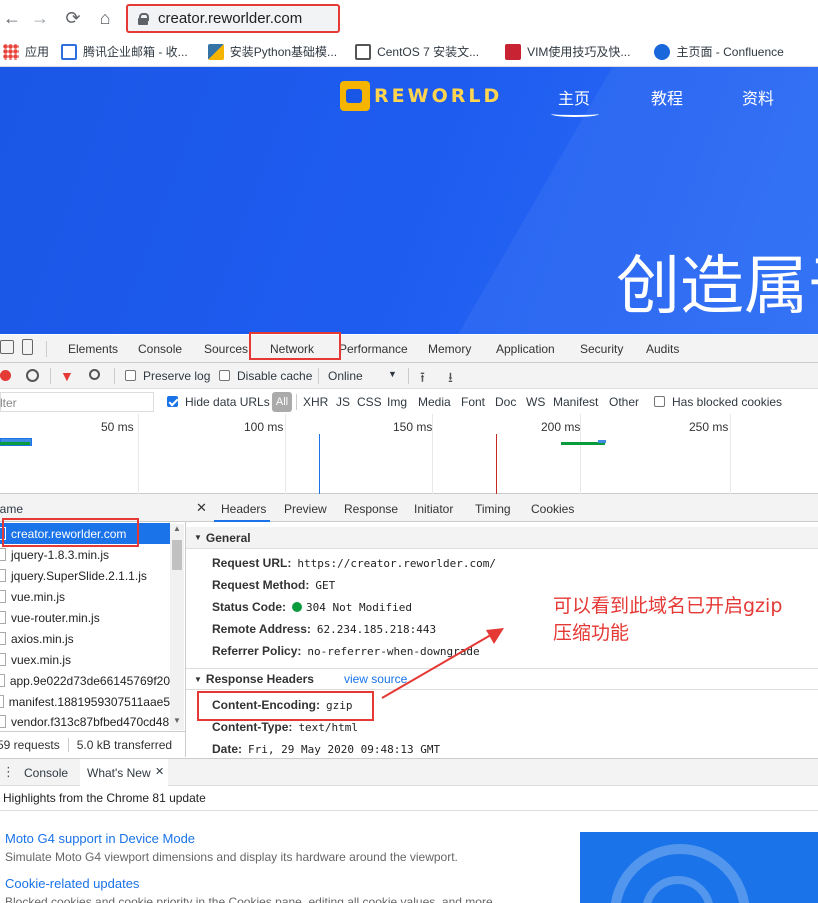 The height and width of the screenshot is (903, 818). What do you see at coordinates (85, 617) in the screenshot?
I see `request-row: vue-router.min.js` at bounding box center [85, 617].